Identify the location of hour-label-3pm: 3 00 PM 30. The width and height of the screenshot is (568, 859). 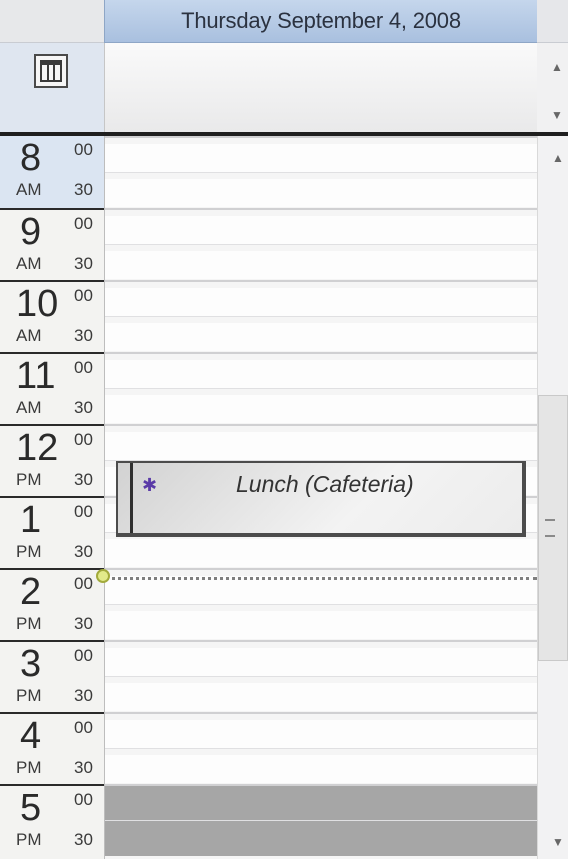
(52, 676).